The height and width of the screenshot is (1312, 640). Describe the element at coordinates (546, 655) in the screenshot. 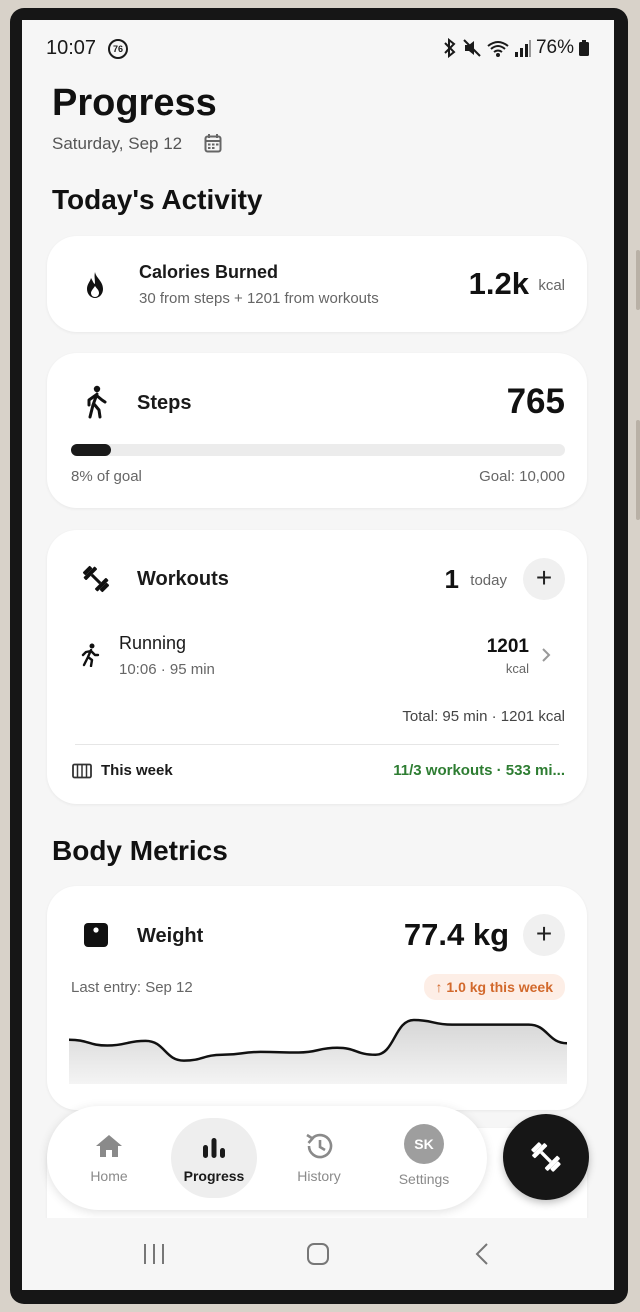

I see `chevron-right-icon` at that location.